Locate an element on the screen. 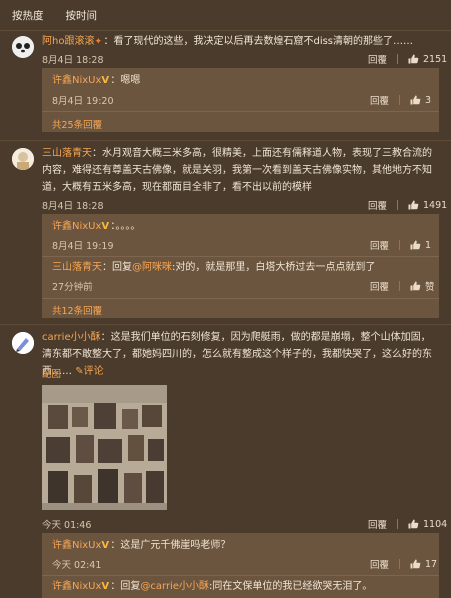 This screenshot has width=451, height=598. like-button: 1104 is located at coordinates (427, 524).